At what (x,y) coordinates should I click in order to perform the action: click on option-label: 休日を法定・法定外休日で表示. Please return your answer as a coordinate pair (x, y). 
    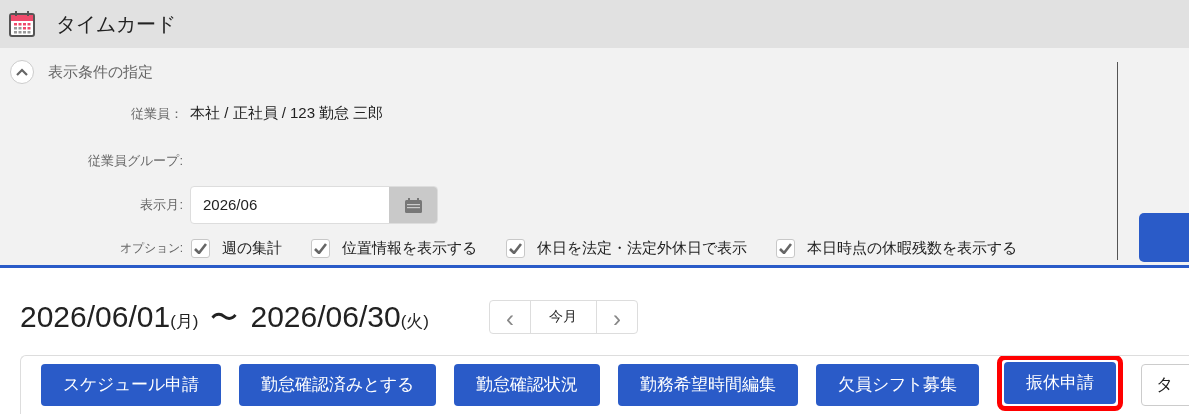
    Looking at the image, I should click on (642, 248).